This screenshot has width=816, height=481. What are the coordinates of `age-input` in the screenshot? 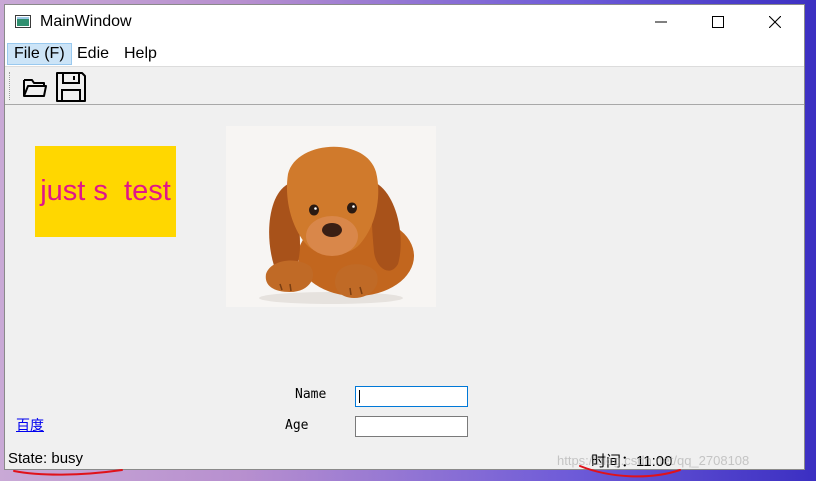 It's located at (411, 426).